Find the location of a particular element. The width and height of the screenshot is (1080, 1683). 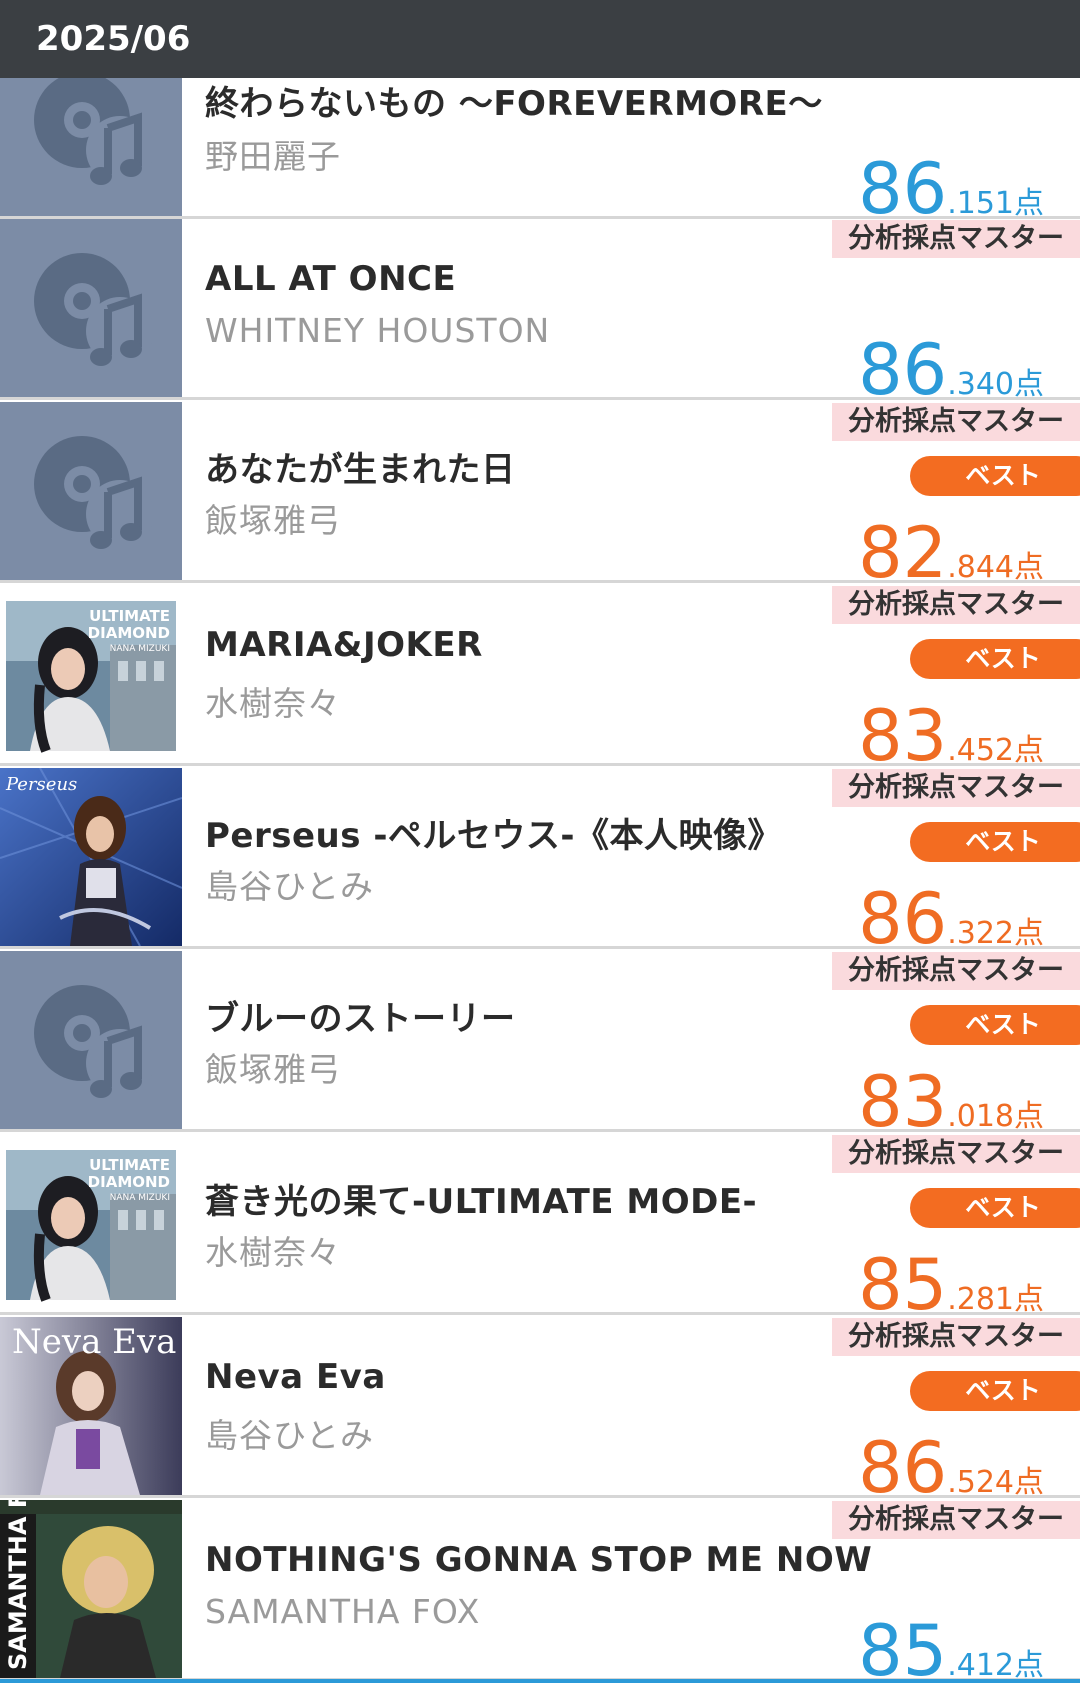

song-row: ブルーのストーリー 飯塚雅弓 分析採点マスター ベスト 83.018点 is located at coordinates (540, 1044).